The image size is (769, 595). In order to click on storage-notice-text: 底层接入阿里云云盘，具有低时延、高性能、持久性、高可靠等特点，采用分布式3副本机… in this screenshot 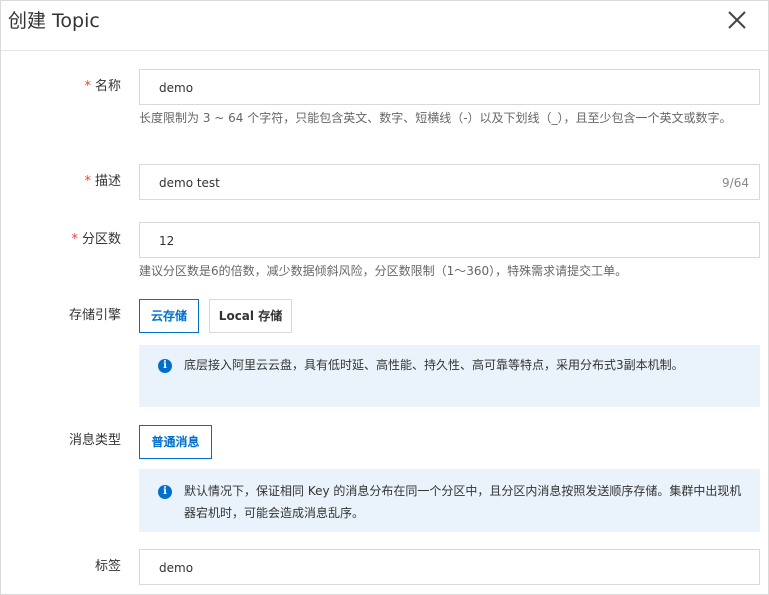, I will do `click(434, 365)`.